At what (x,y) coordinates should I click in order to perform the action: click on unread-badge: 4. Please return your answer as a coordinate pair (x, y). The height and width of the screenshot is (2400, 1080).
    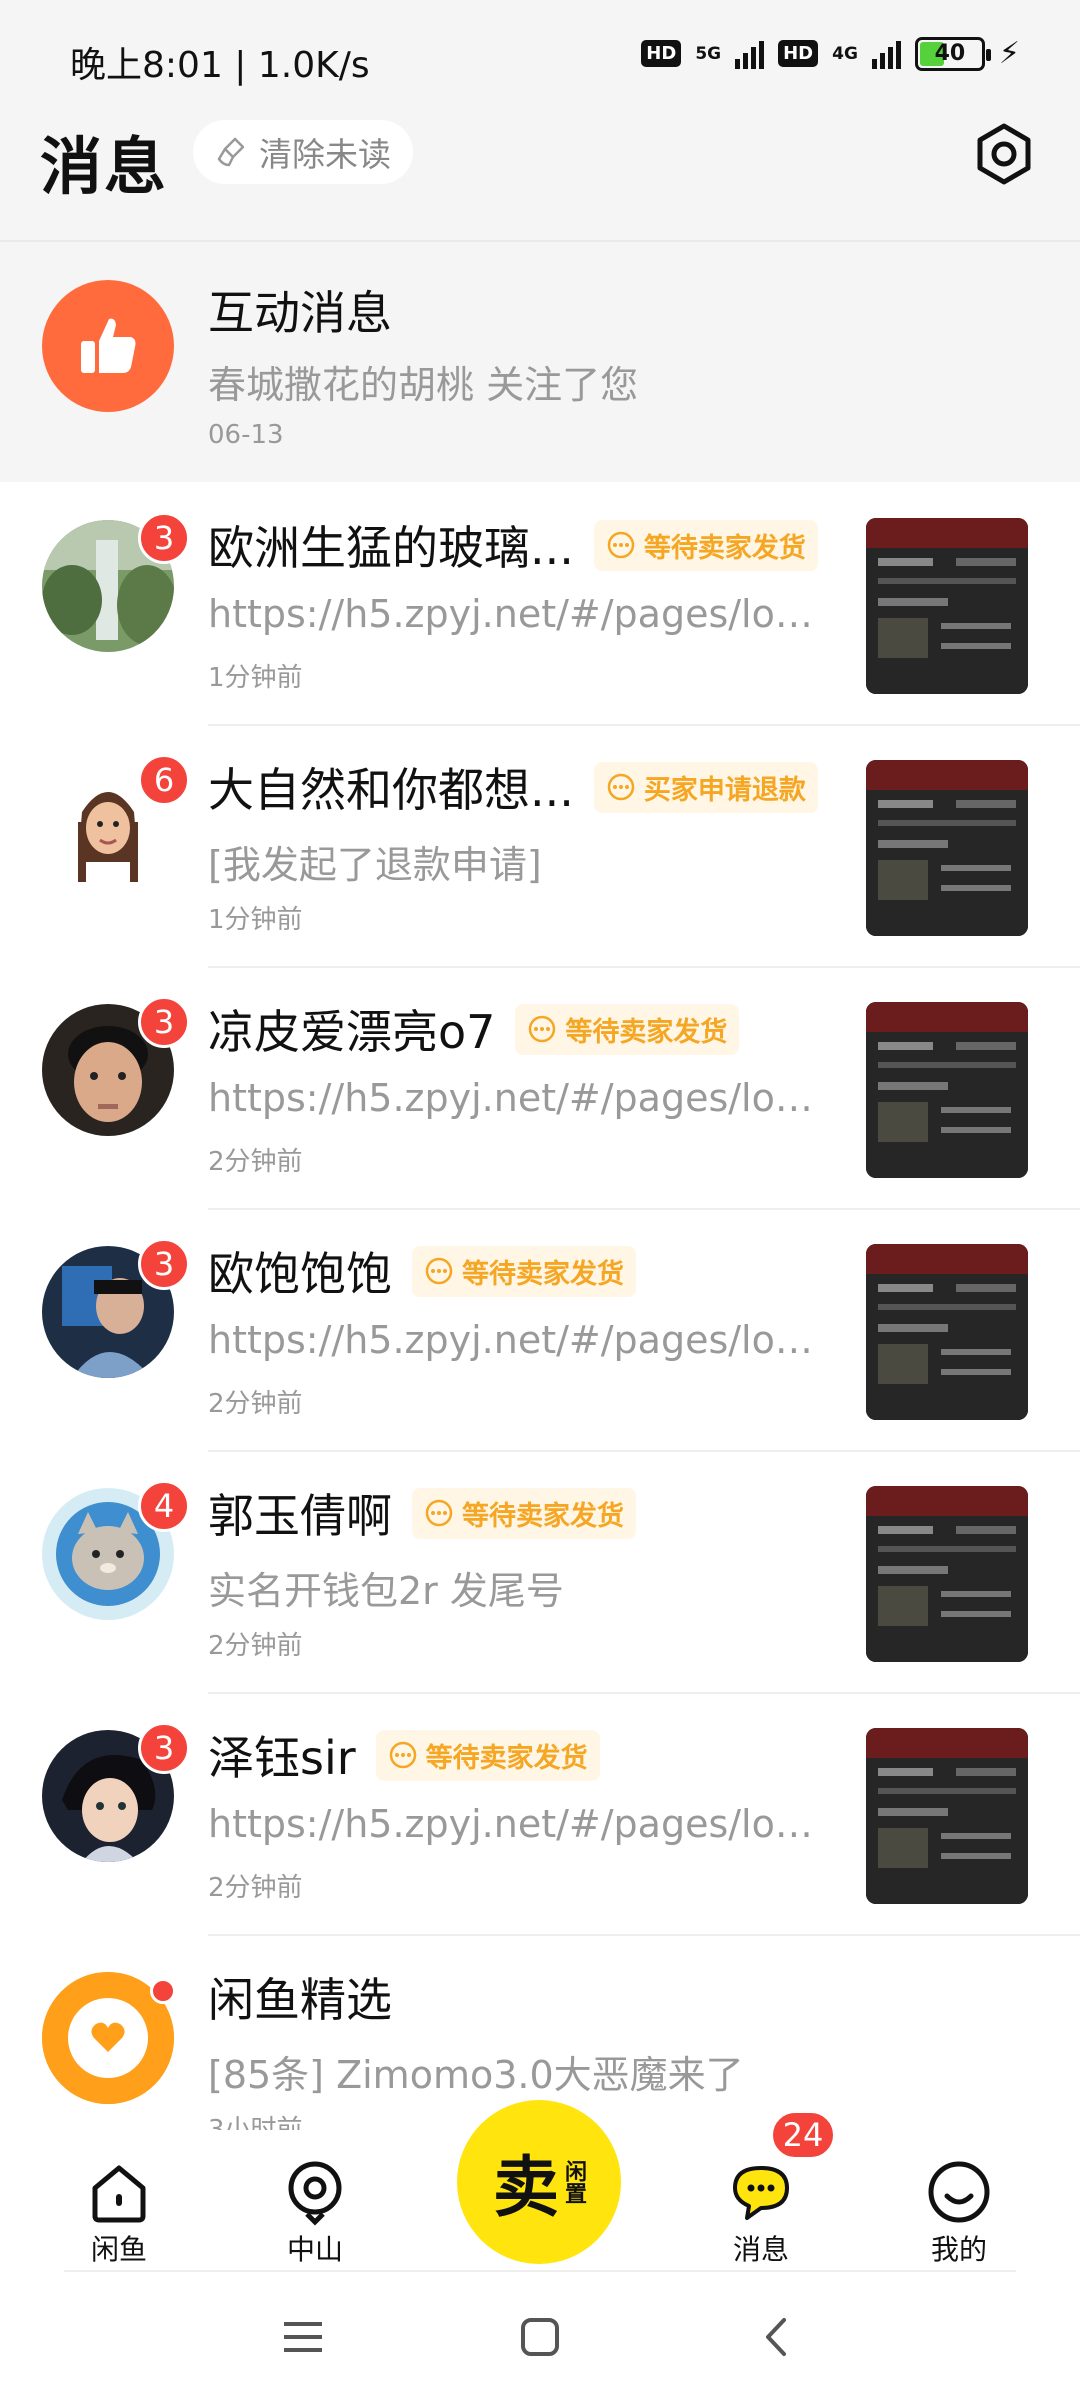
    Looking at the image, I should click on (164, 1506).